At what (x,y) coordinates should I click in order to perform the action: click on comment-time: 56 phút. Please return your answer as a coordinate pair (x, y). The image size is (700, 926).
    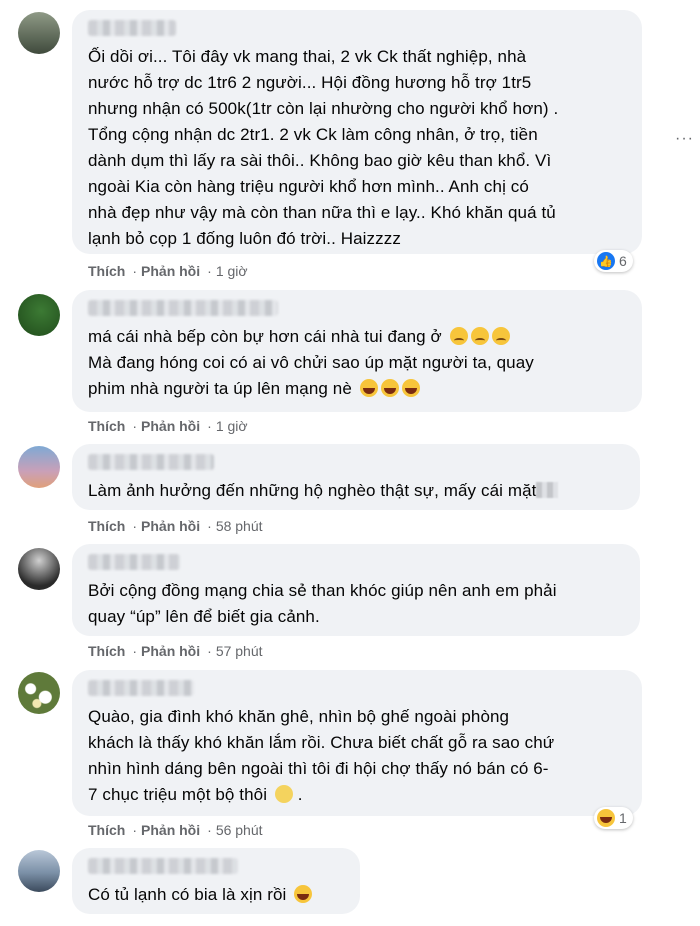
    Looking at the image, I should click on (239, 830).